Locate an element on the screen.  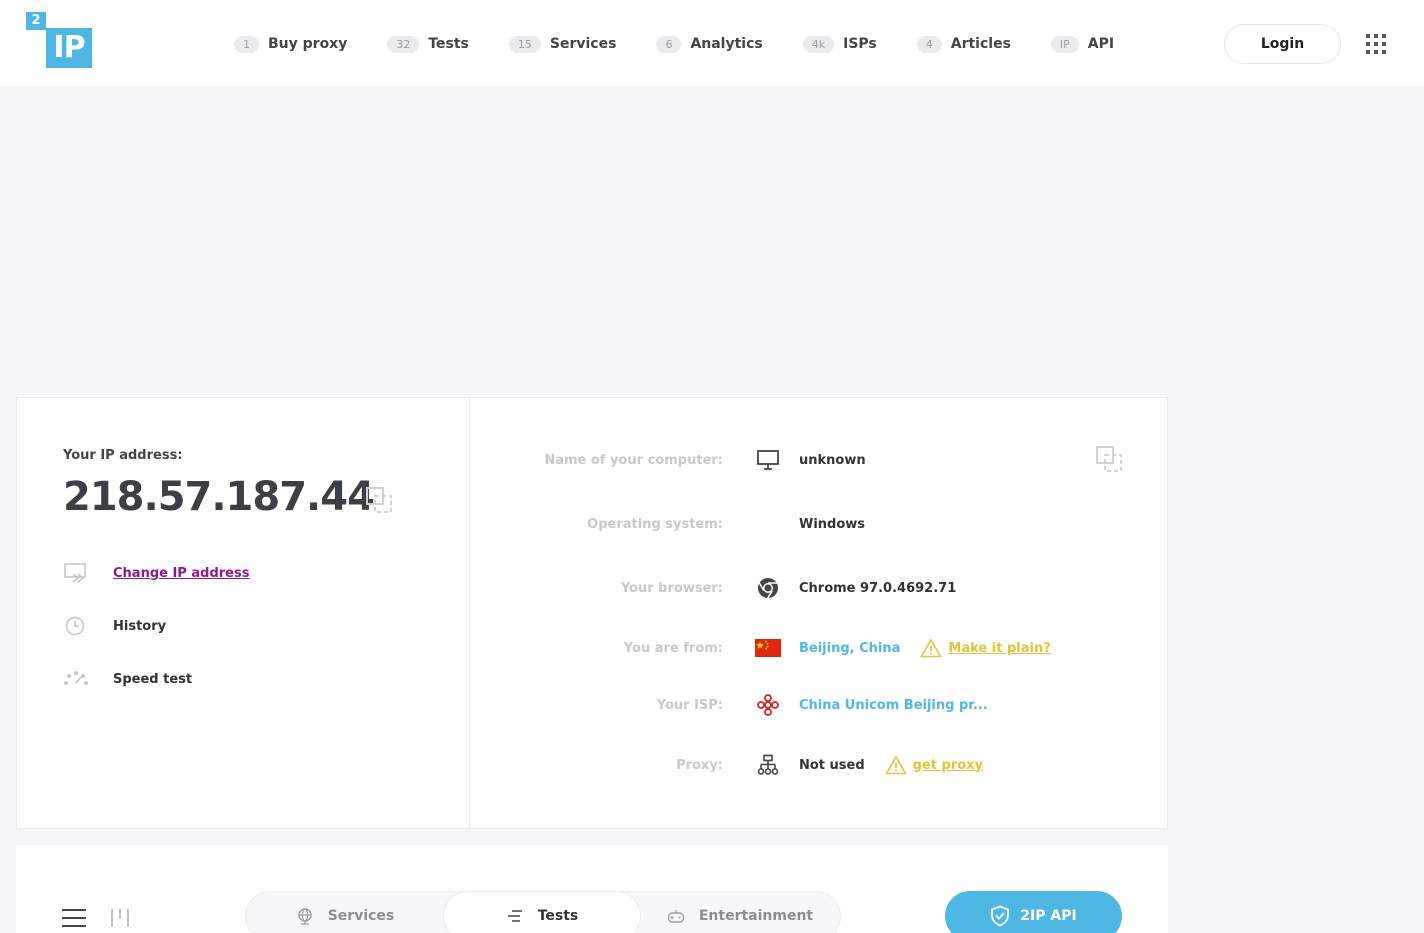
nav-label: API is located at coordinates (1101, 44).